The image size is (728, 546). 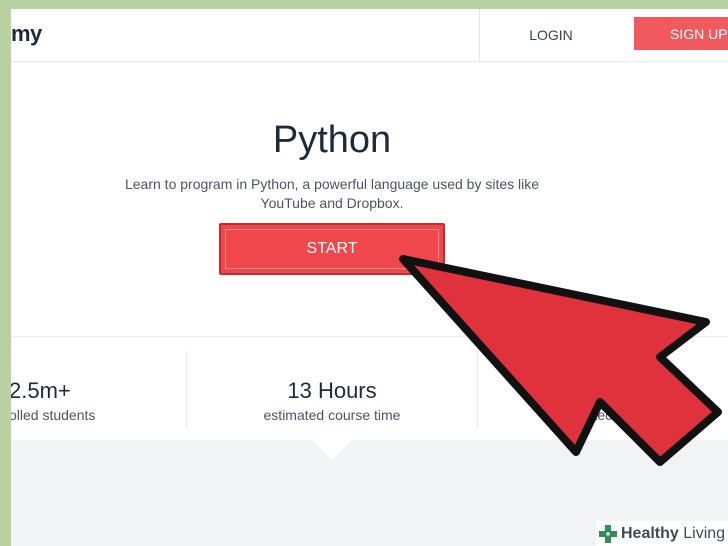 What do you see at coordinates (41, 390) in the screenshot?
I see `stat-value: 2.5m+` at bounding box center [41, 390].